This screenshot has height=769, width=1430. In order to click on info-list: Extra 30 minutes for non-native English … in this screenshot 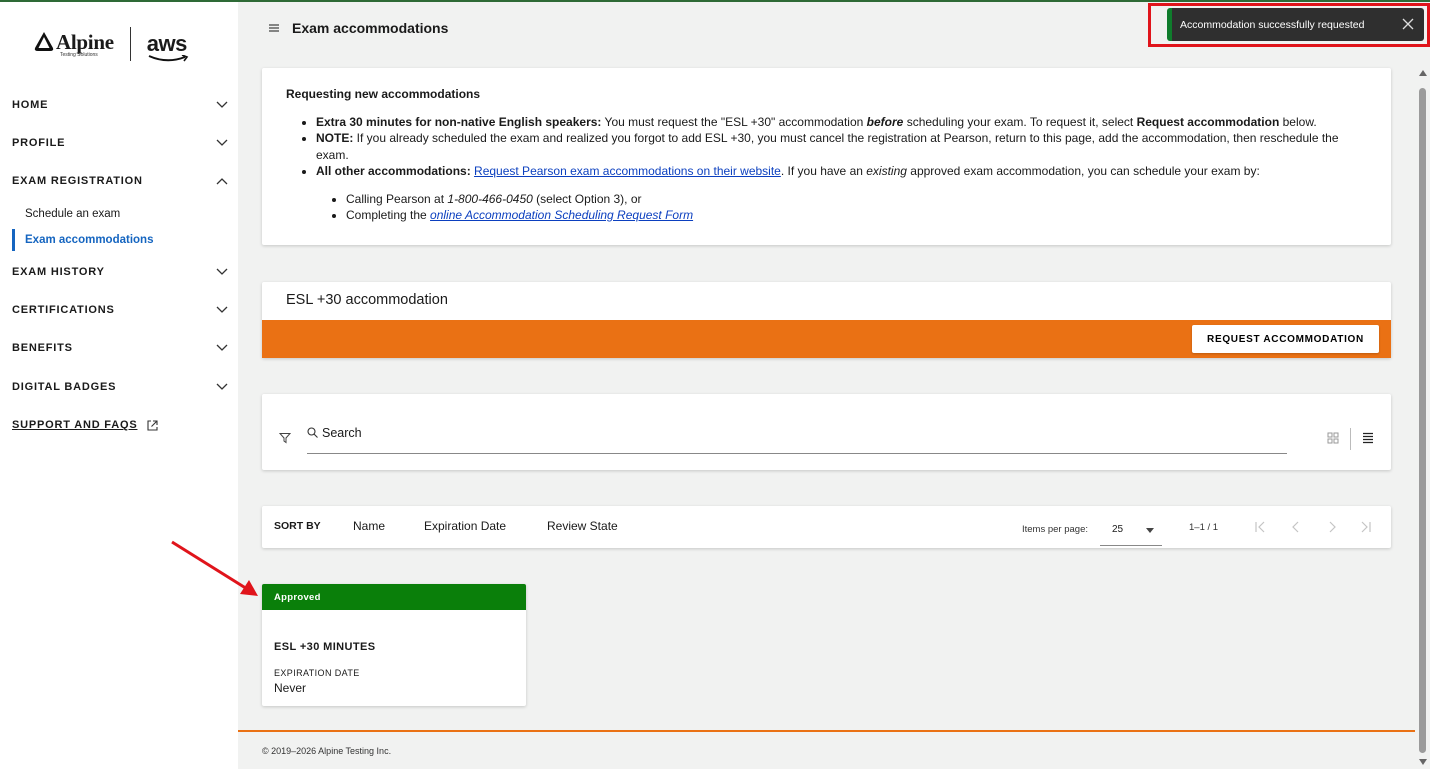, I will do `click(826, 169)`.